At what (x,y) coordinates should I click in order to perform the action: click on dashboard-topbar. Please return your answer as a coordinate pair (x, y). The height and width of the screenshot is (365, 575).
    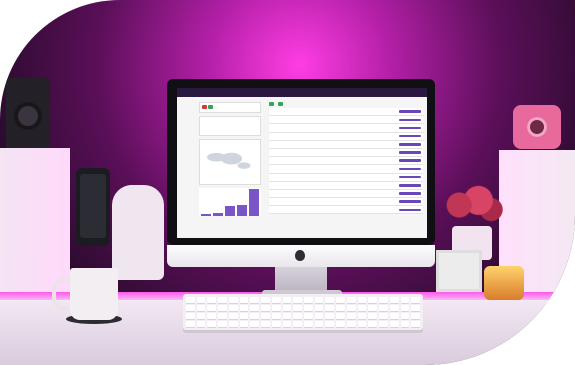
    Looking at the image, I should click on (302, 92).